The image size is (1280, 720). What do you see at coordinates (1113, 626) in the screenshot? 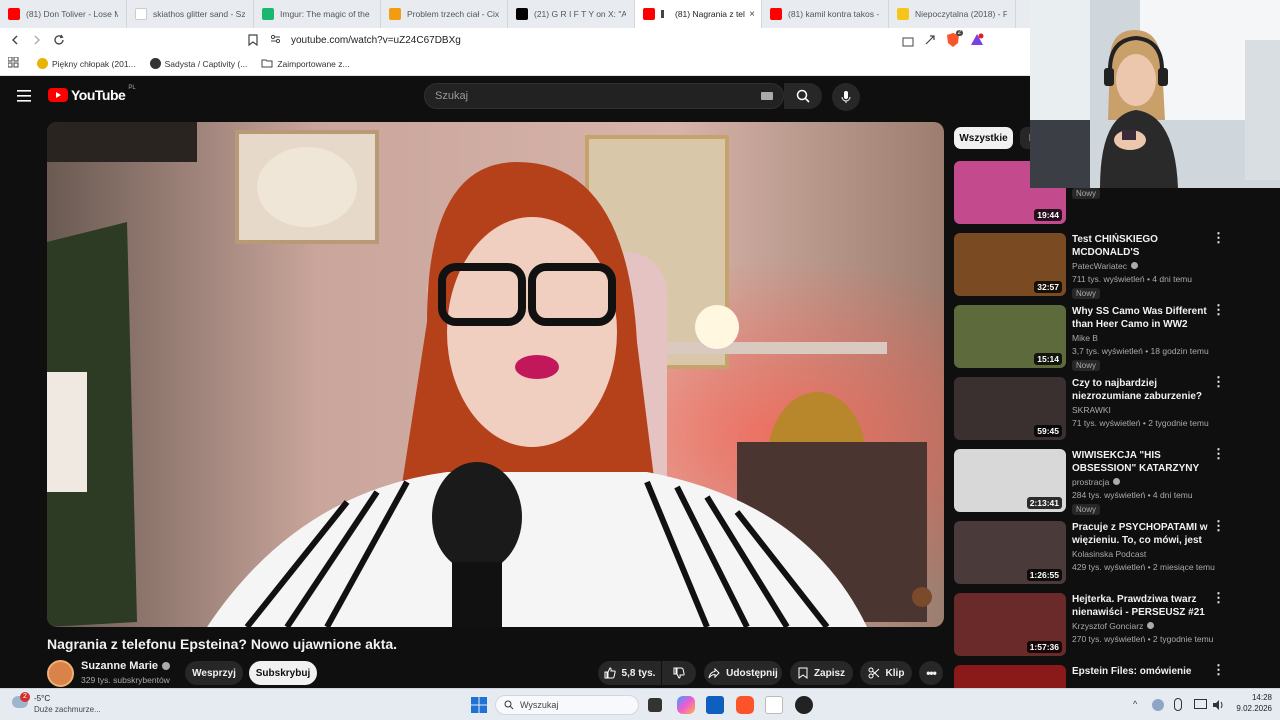
I see `recommendation-channel: Krzysztof Gonciarz` at bounding box center [1113, 626].